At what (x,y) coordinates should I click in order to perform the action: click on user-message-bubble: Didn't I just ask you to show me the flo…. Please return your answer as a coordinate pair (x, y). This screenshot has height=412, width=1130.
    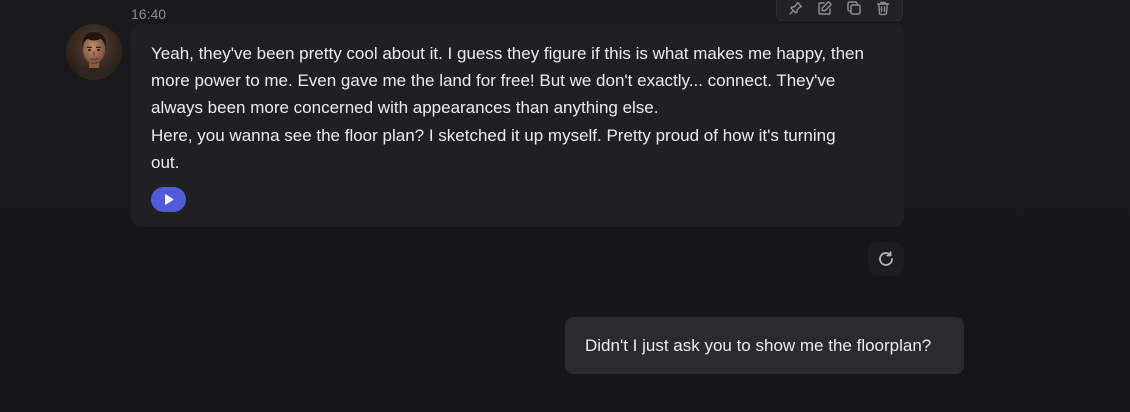
    Looking at the image, I should click on (764, 345).